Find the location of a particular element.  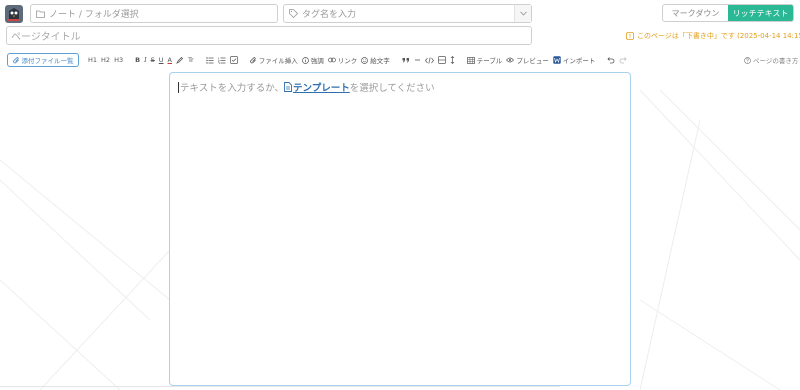

note-button: 強調 is located at coordinates (312, 60).